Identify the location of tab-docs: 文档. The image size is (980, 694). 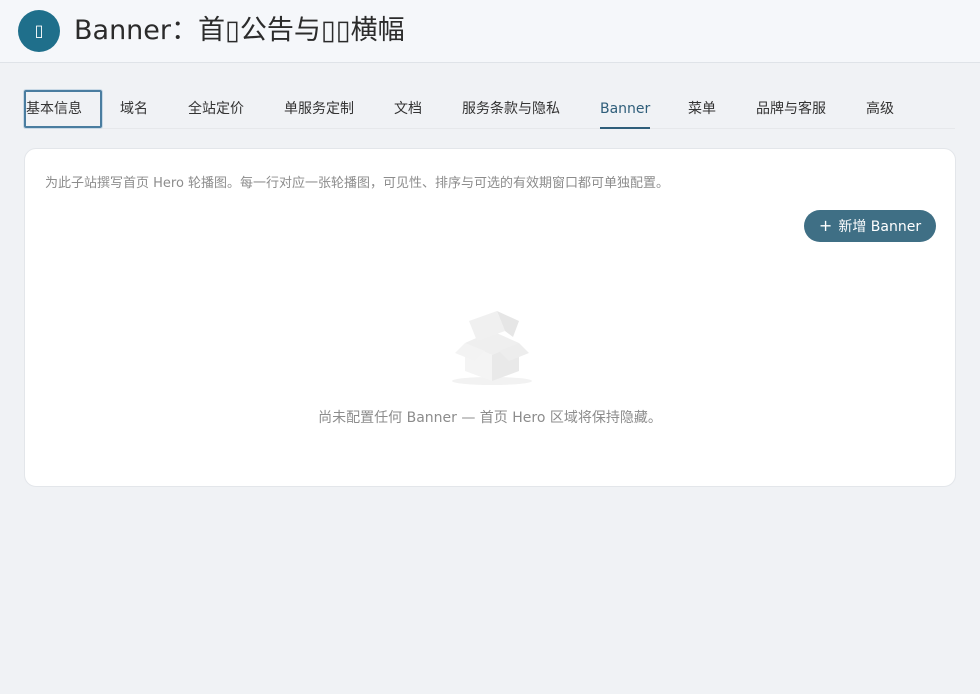
(408, 109).